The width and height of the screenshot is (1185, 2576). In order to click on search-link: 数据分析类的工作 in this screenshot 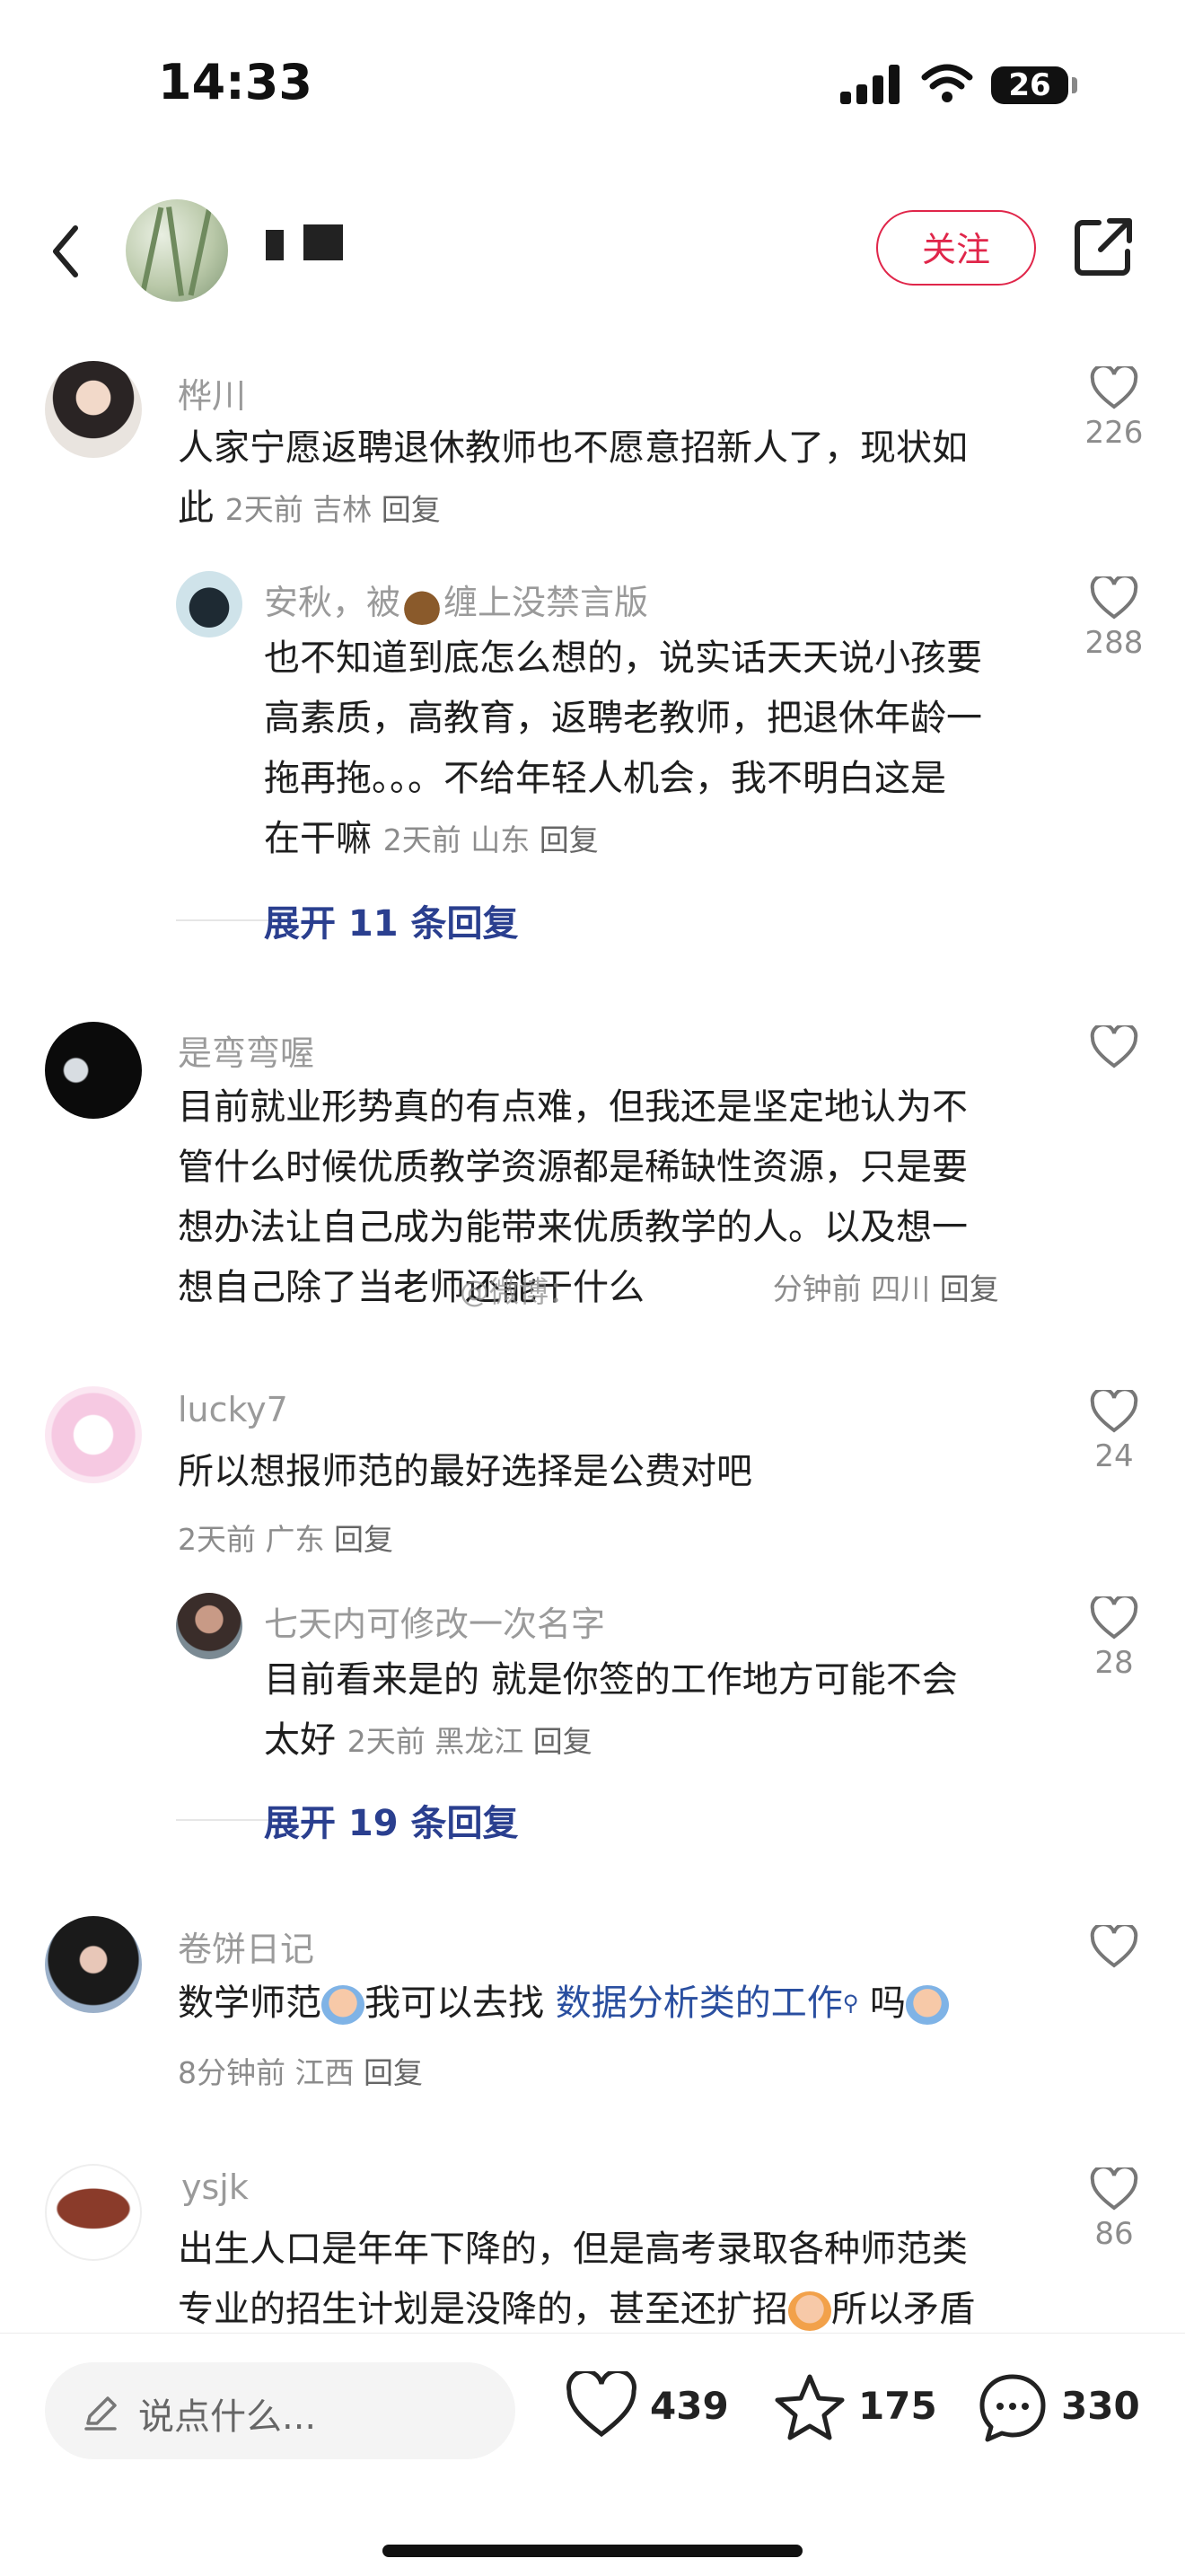, I will do `click(699, 2003)`.